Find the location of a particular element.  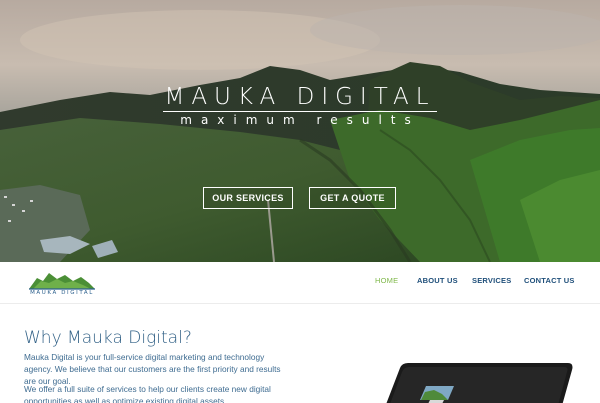

nav-about-us: ABOUT US is located at coordinates (437, 280).